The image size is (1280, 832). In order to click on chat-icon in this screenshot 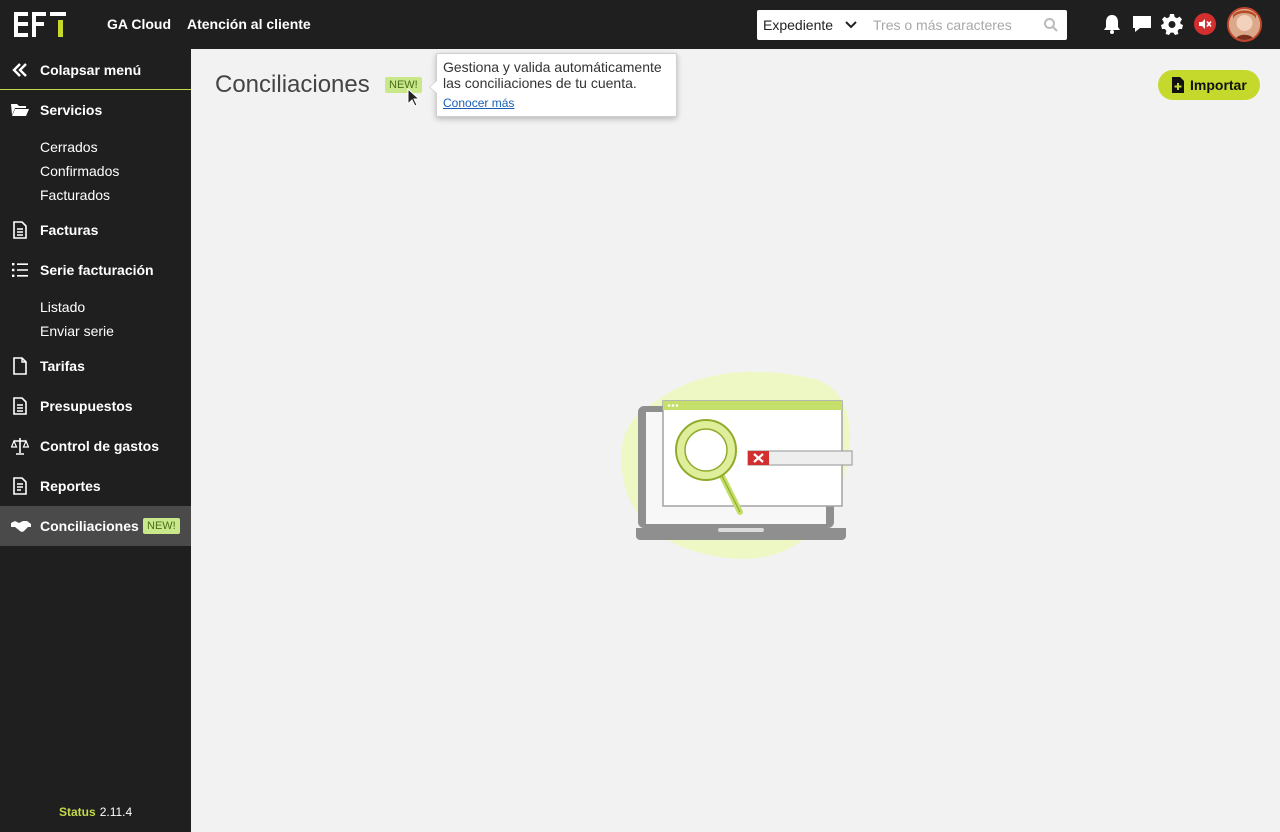, I will do `click(1142, 24)`.